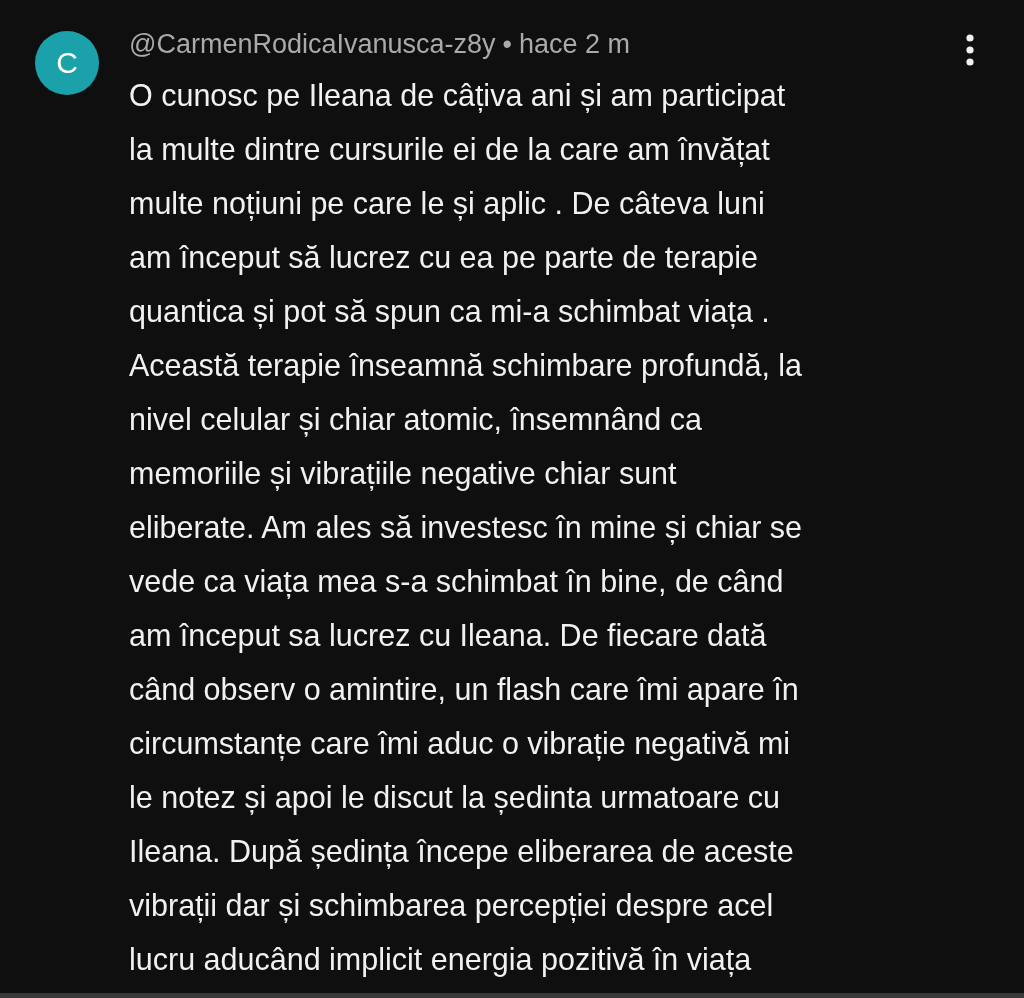 This screenshot has width=1024, height=998. I want to click on more-options-icon, so click(970, 50).